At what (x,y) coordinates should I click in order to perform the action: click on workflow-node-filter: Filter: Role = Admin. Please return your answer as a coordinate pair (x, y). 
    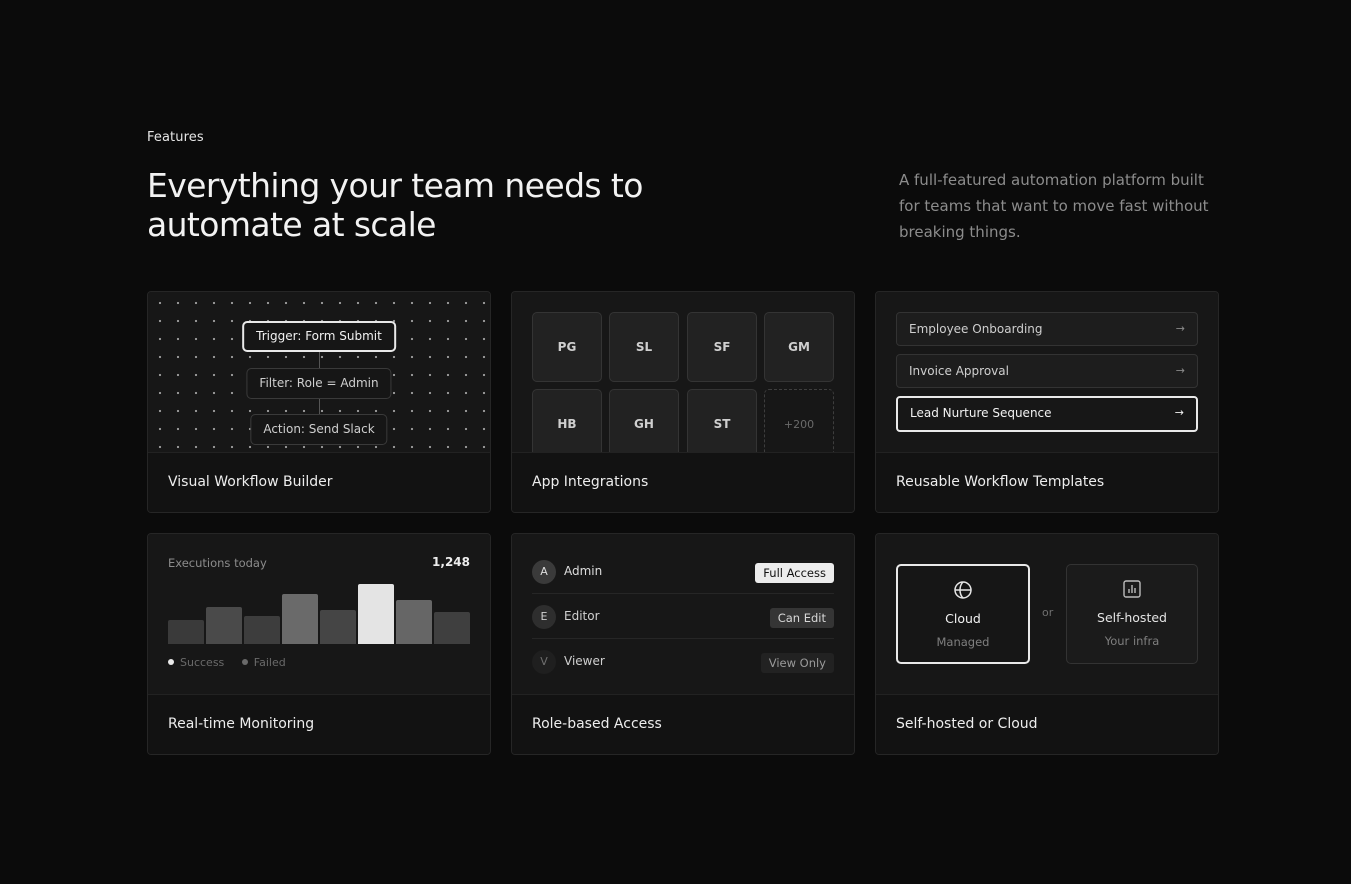
    Looking at the image, I should click on (319, 383).